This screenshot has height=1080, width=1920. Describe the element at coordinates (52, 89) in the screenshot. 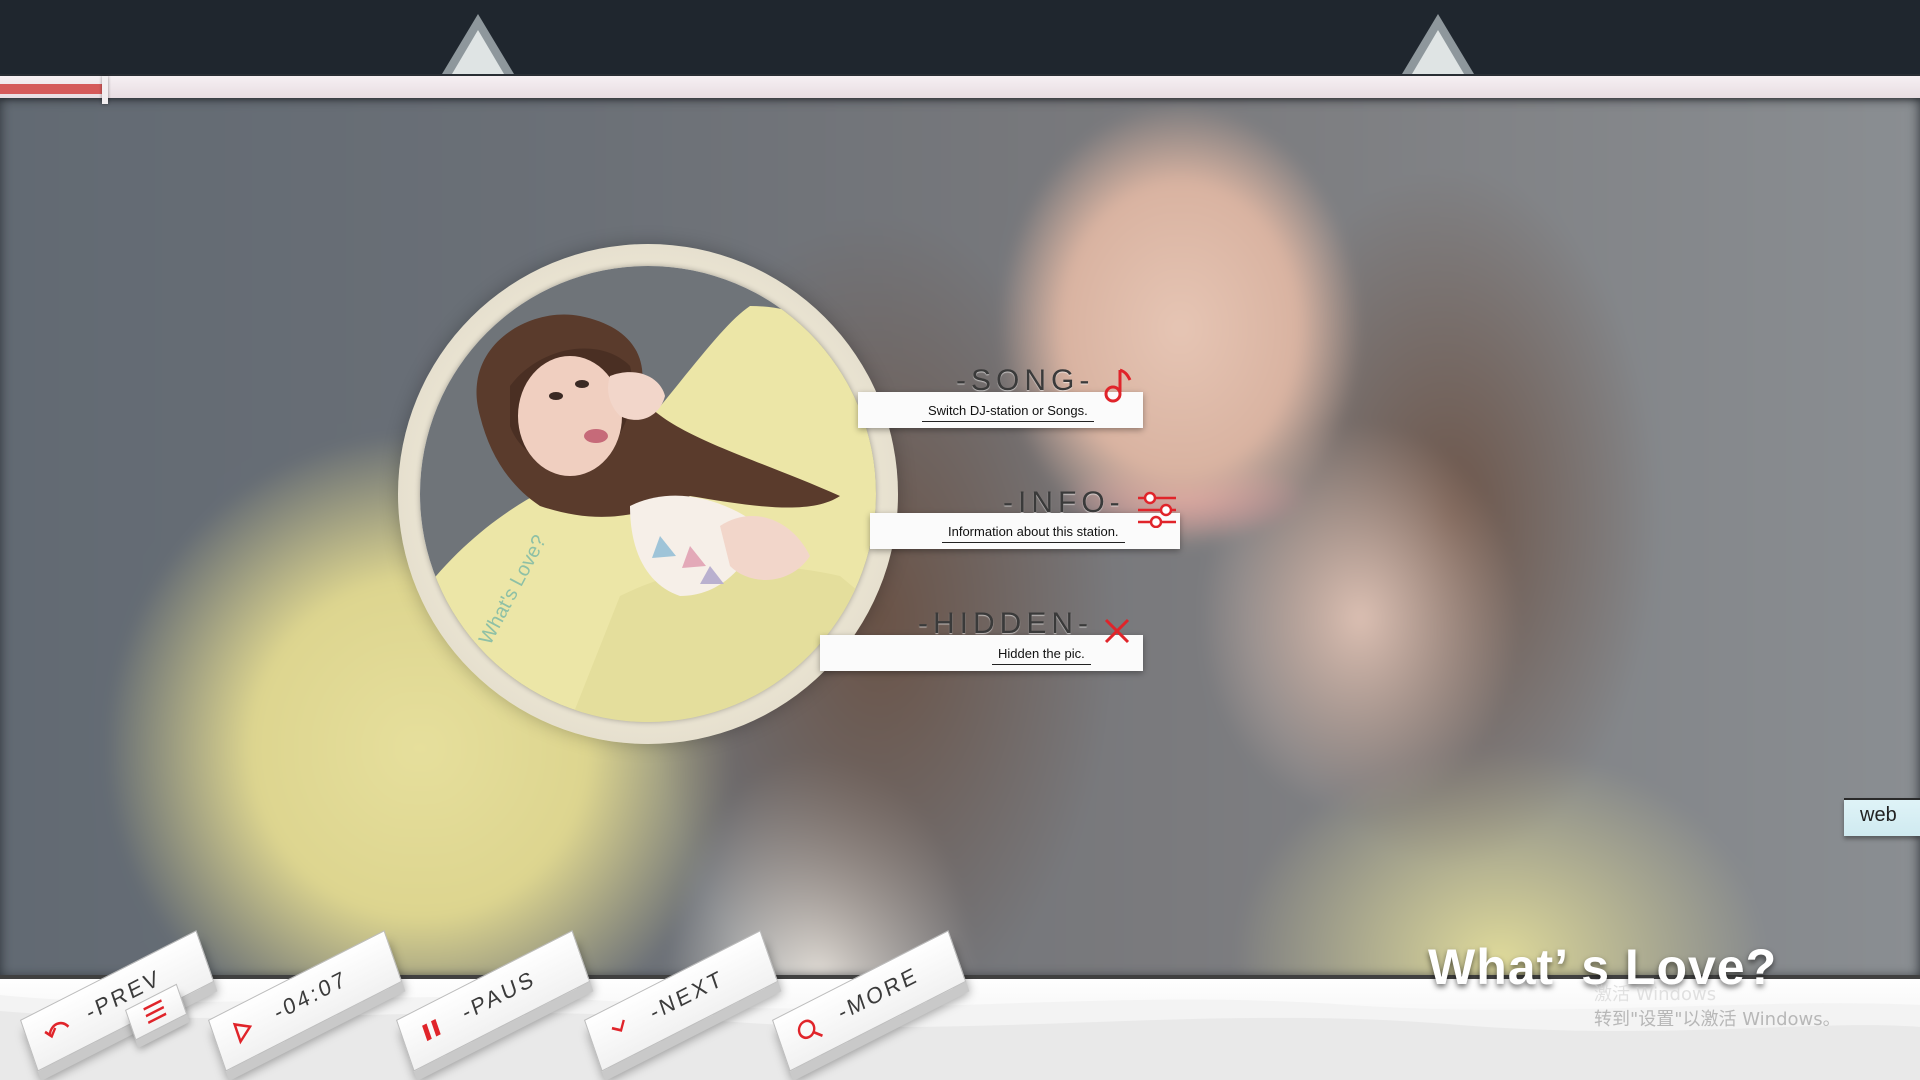

I see `progress-fill` at that location.